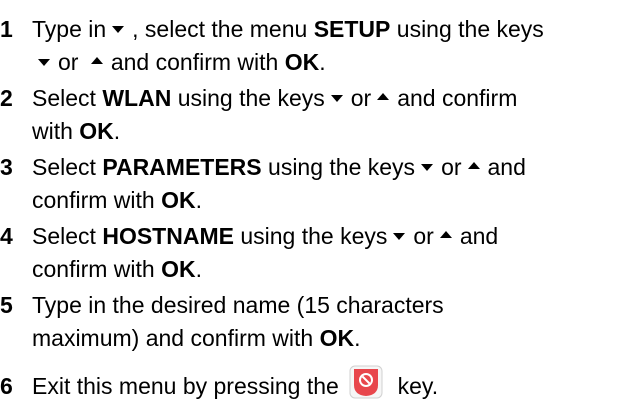  What do you see at coordinates (6, 167) in the screenshot?
I see `step-number: 3` at bounding box center [6, 167].